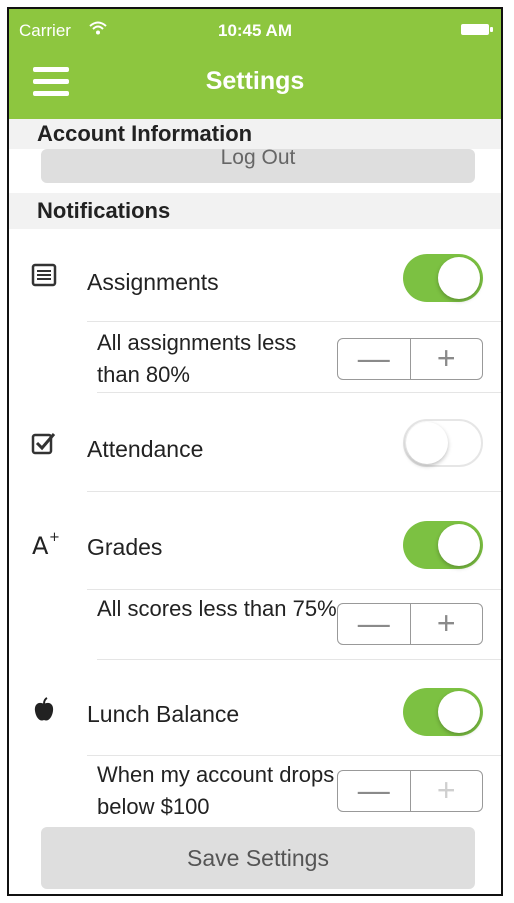  What do you see at coordinates (153, 282) in the screenshot?
I see `notification-label: Assignments` at bounding box center [153, 282].